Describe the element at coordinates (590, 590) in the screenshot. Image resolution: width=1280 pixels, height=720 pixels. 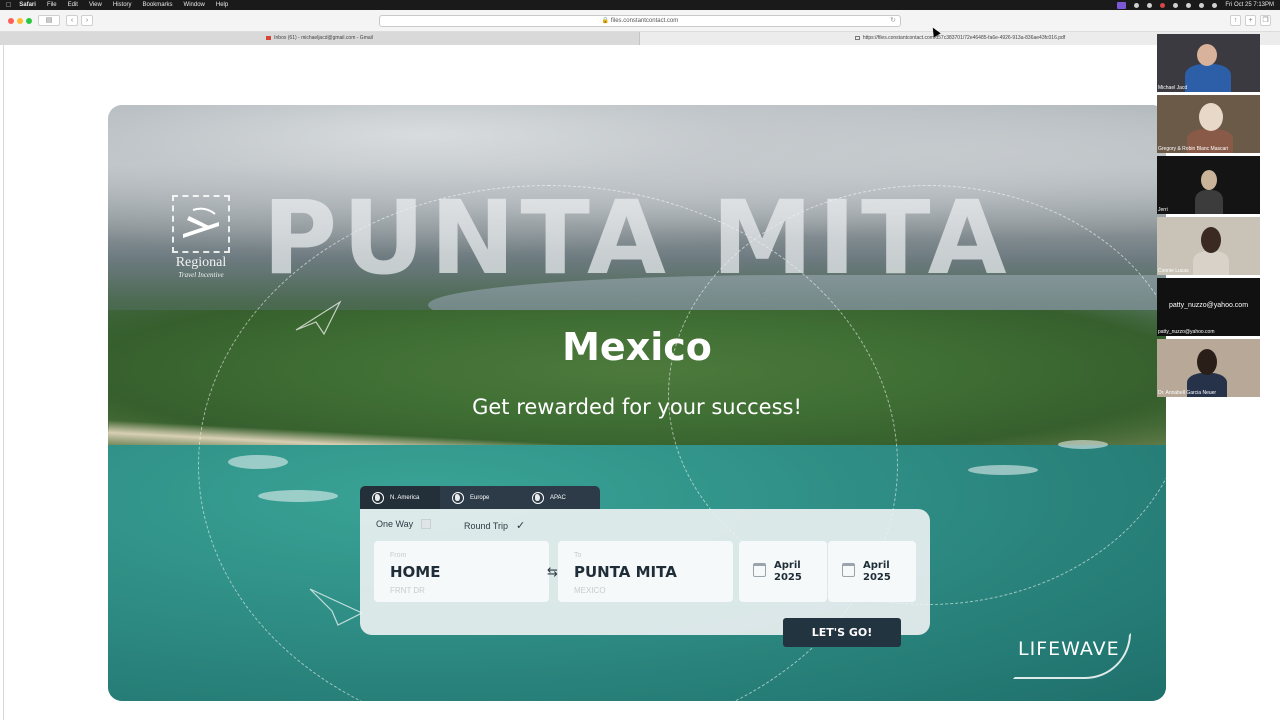
I see `to-hint: MEXICO` at that location.